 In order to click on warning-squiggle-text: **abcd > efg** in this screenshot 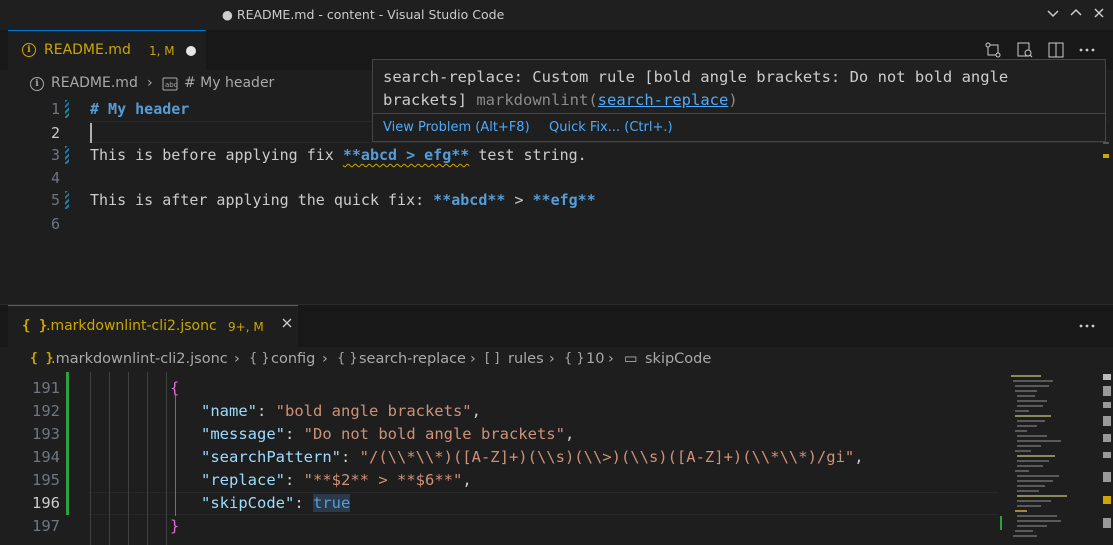, I will do `click(406, 155)`.